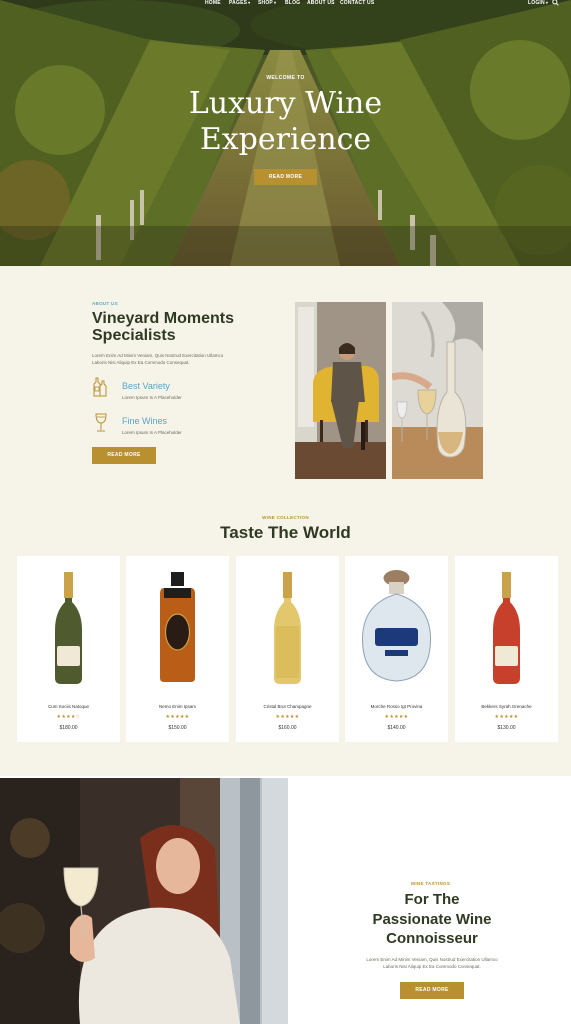  What do you see at coordinates (68, 628) in the screenshot?
I see `champagne-bottle-image` at bounding box center [68, 628].